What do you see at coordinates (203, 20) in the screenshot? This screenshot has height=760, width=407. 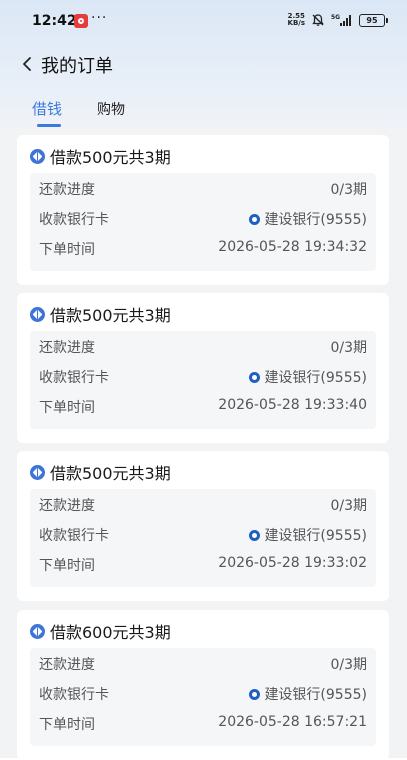 I see `status-bar: 12:42 ··· 2.55 KB/s 5G 95` at bounding box center [203, 20].